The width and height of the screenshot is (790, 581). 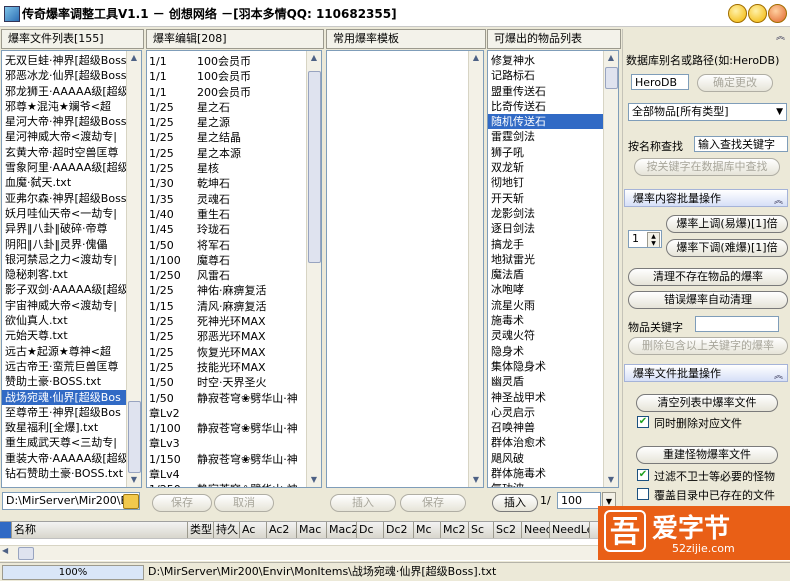 What do you see at coordinates (545, 412) in the screenshot?
I see `item-list-item: 心灵启示` at bounding box center [545, 412].